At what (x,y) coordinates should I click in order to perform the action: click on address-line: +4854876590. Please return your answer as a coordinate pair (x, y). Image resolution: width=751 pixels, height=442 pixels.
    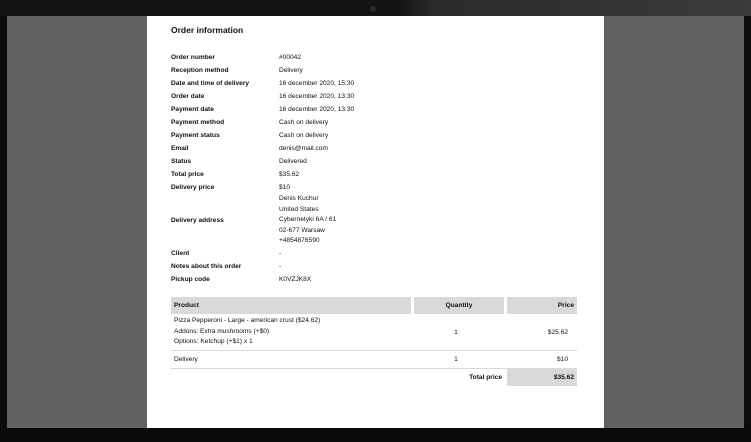
    Looking at the image, I should click on (299, 241).